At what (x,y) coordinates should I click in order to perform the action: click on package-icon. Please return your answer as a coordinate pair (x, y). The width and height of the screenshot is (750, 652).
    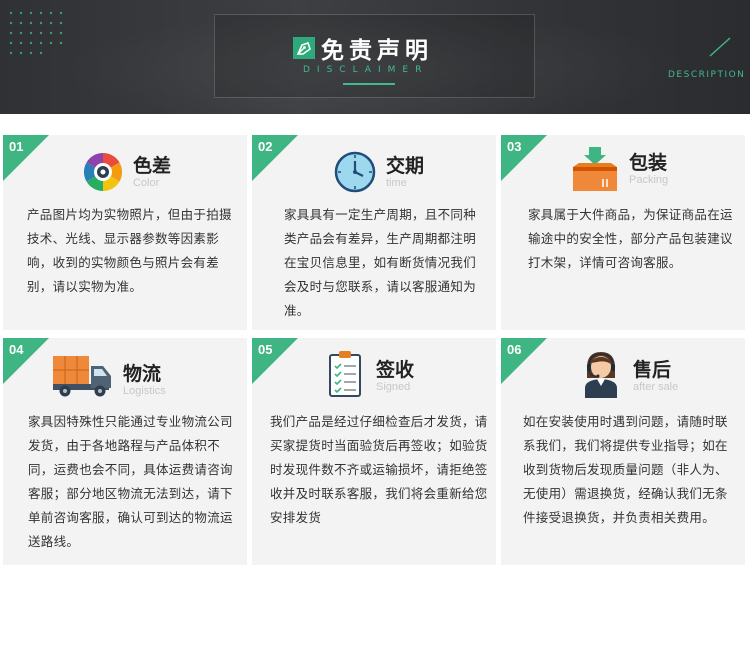
    Looking at the image, I should click on (595, 169).